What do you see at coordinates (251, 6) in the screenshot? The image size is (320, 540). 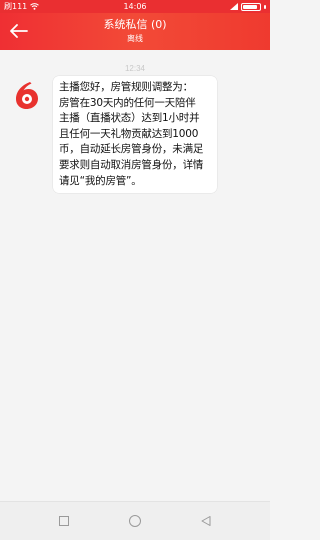 I see `battery-icon` at bounding box center [251, 6].